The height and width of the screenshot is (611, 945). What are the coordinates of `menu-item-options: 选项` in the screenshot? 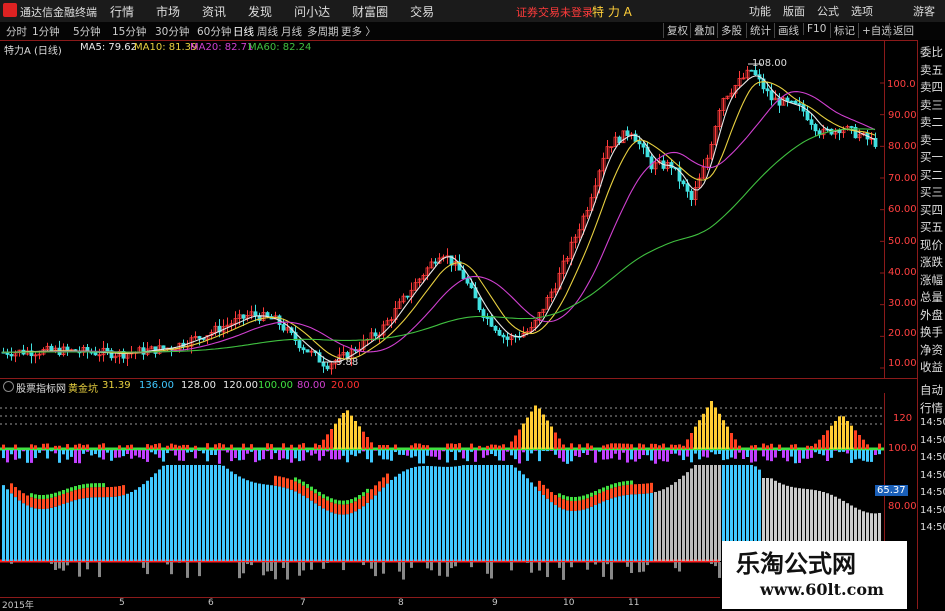 It's located at (862, 11).